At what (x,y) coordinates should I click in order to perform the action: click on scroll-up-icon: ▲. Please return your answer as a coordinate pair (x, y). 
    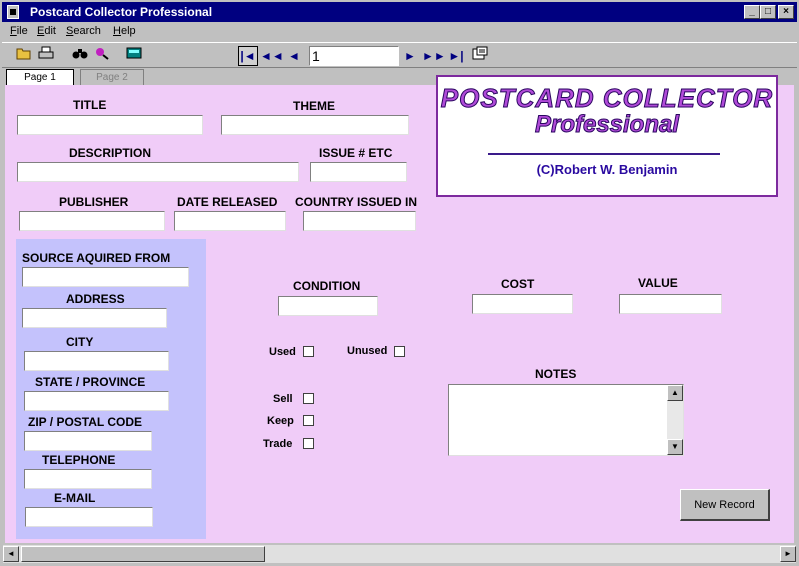
    Looking at the image, I should click on (675, 393).